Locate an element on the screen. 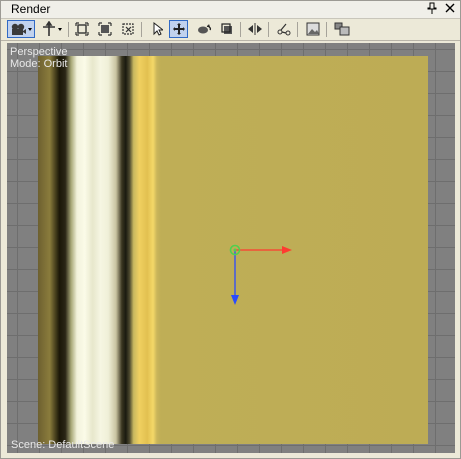 This screenshot has height=459, width=461. render-image-button is located at coordinates (312, 29).